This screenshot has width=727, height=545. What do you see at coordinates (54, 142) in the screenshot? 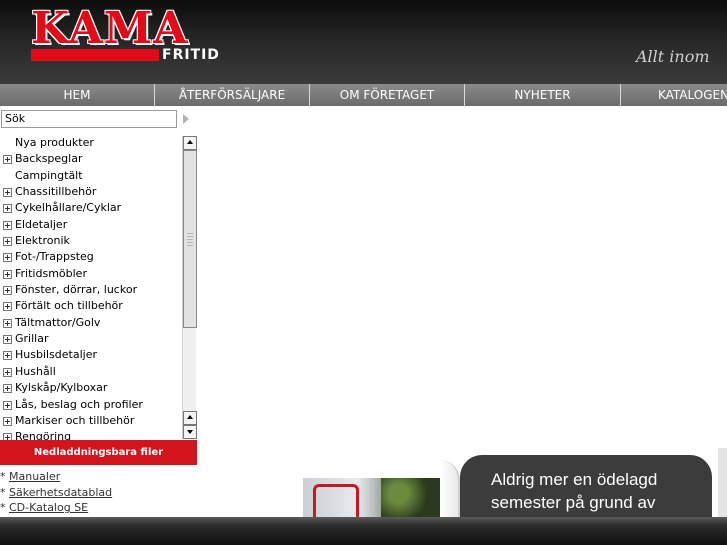
I see `category-label: Nya produkter` at bounding box center [54, 142].